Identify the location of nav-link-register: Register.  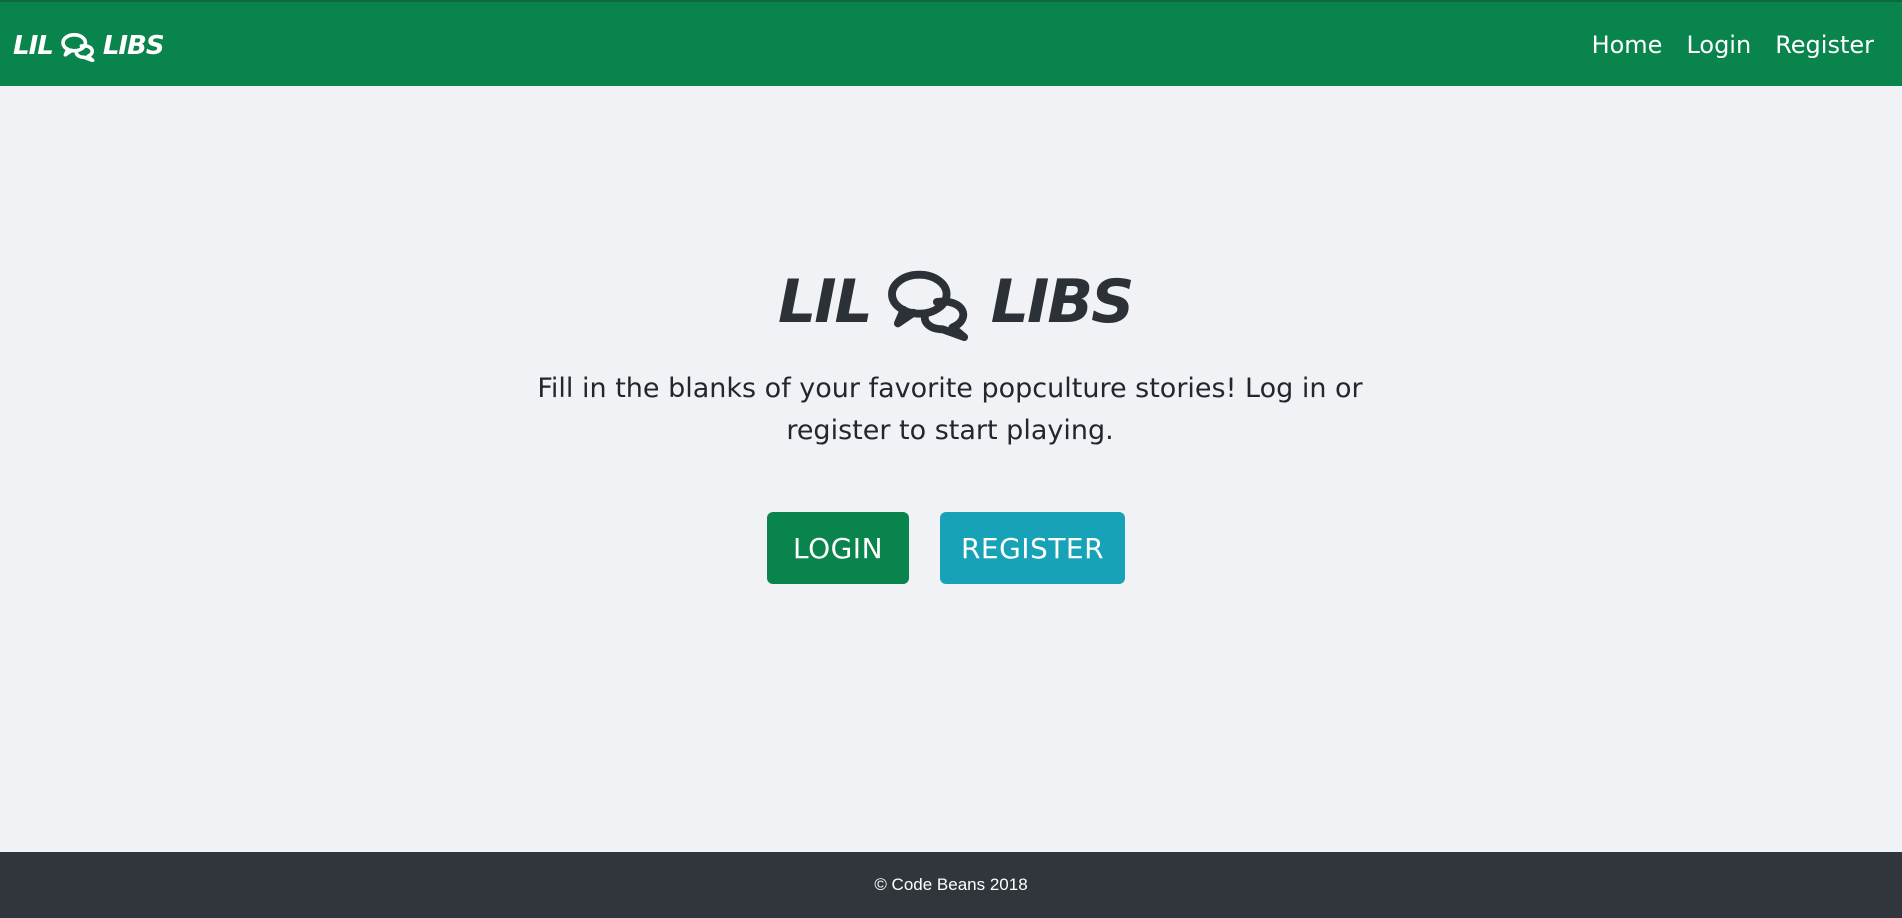
(1824, 45).